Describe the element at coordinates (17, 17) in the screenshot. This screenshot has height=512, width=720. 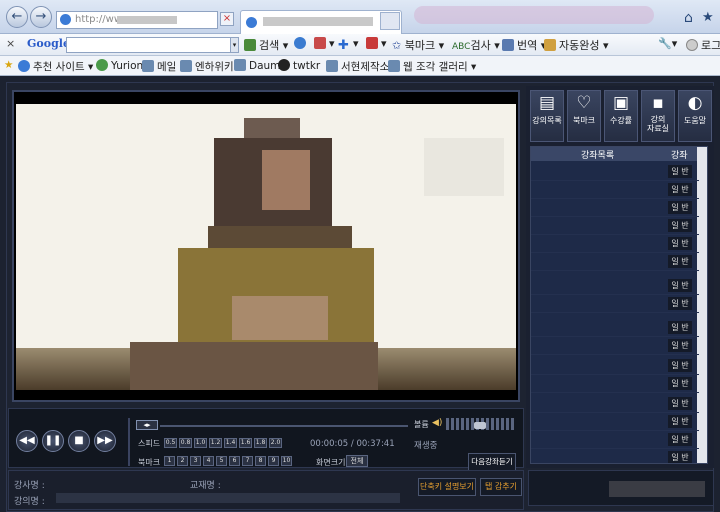
I see `back-button: ←` at that location.